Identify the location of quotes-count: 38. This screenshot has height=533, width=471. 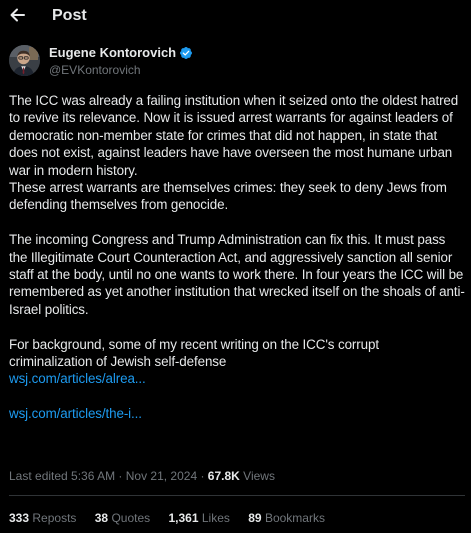
(101, 518).